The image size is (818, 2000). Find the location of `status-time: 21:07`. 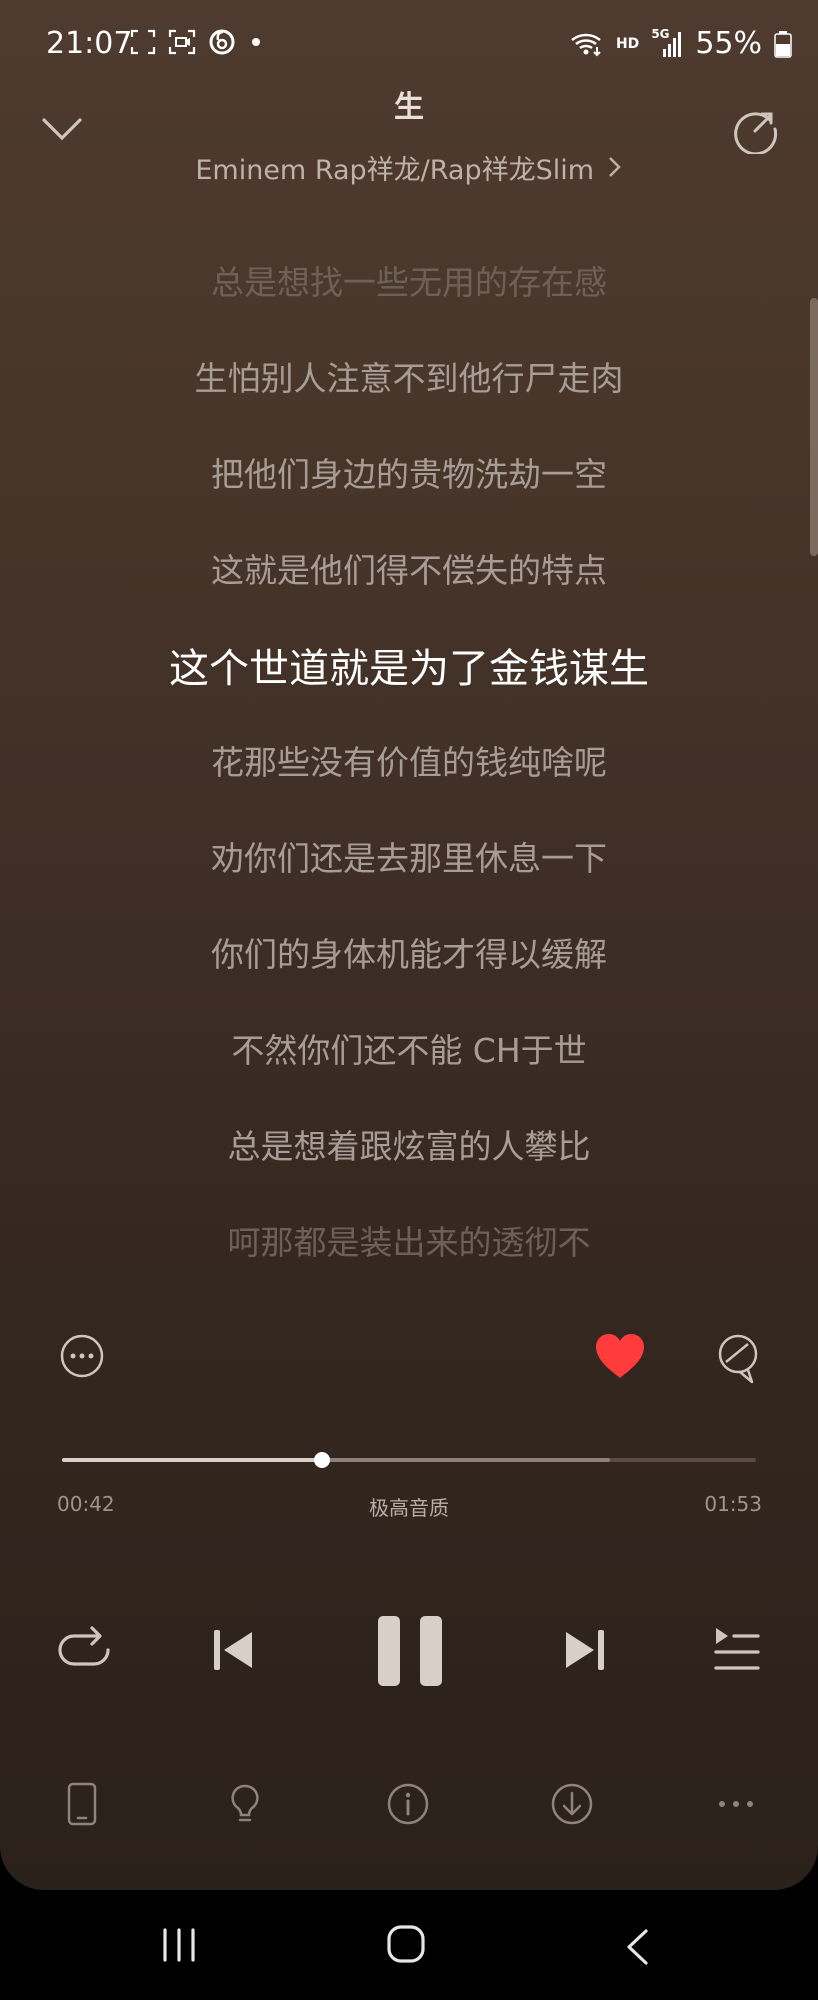

status-time: 21:07 is located at coordinates (89, 43).